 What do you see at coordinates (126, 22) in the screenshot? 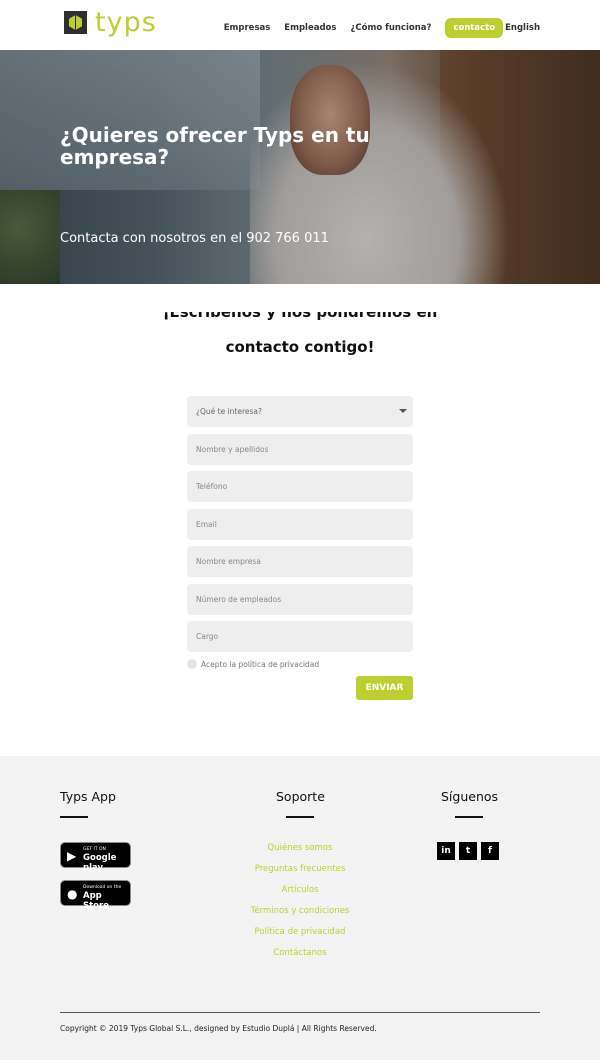
I see `logo-text: typs` at bounding box center [126, 22].